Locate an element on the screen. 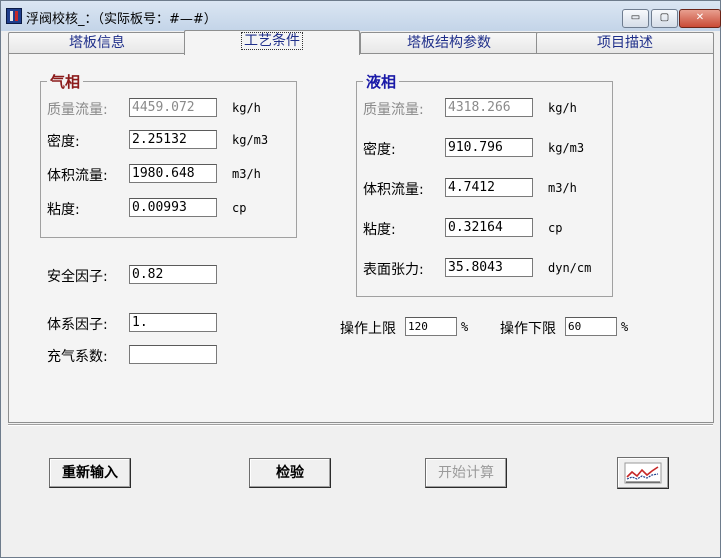  vapor-mass-flow-field: 4459.072 is located at coordinates (173, 107).